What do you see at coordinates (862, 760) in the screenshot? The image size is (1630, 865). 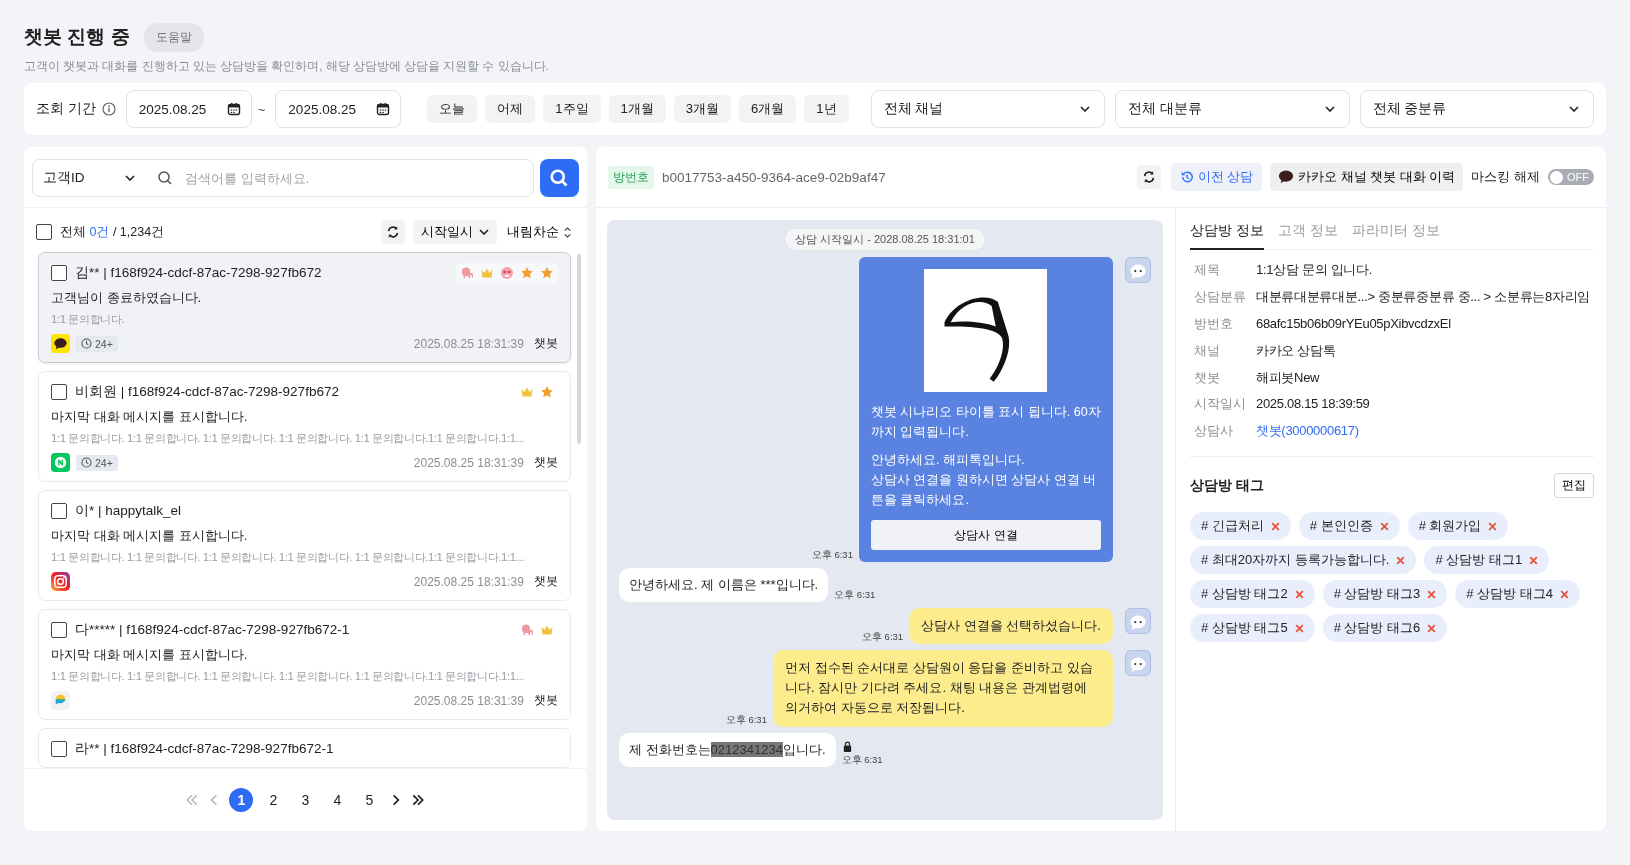 I see `message-time: 오후 6:31` at bounding box center [862, 760].